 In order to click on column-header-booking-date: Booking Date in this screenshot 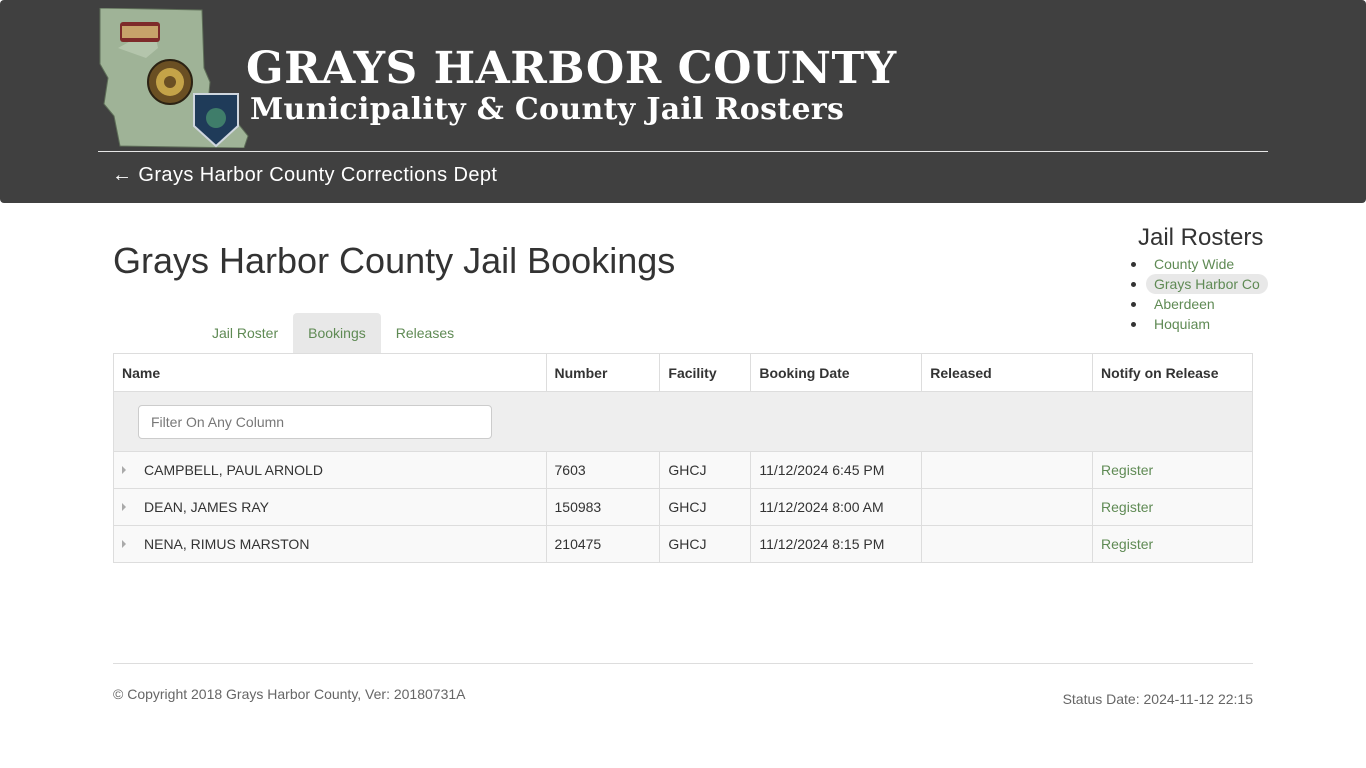, I will do `click(836, 372)`.